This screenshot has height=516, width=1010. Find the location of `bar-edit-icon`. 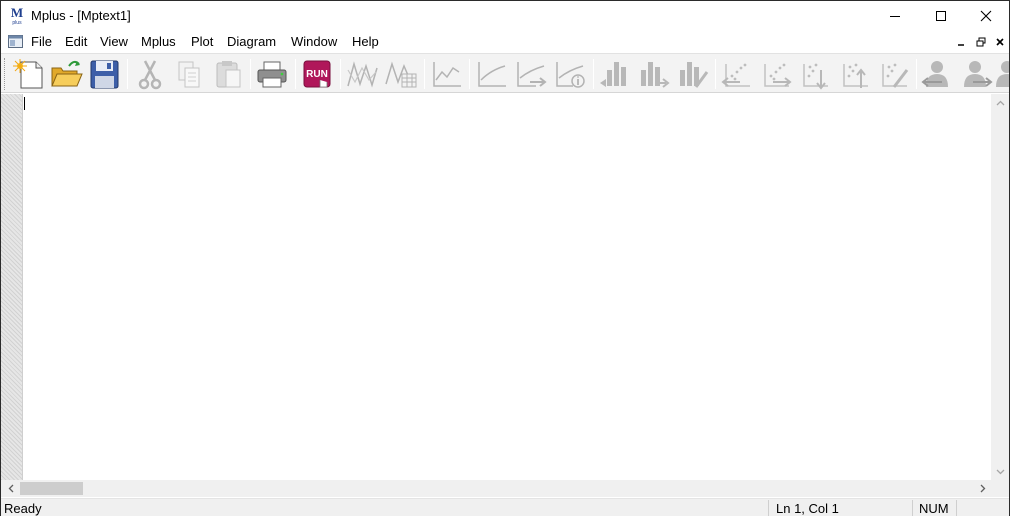

bar-edit-icon is located at coordinates (694, 75).